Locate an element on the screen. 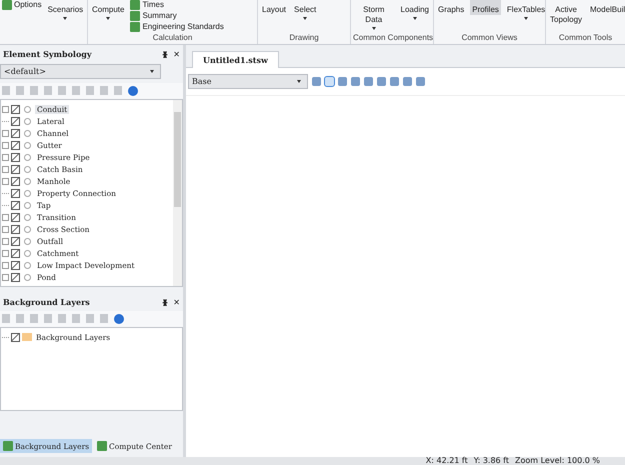 The image size is (625, 465). ribbon-button: Graphs is located at coordinates (451, 7).